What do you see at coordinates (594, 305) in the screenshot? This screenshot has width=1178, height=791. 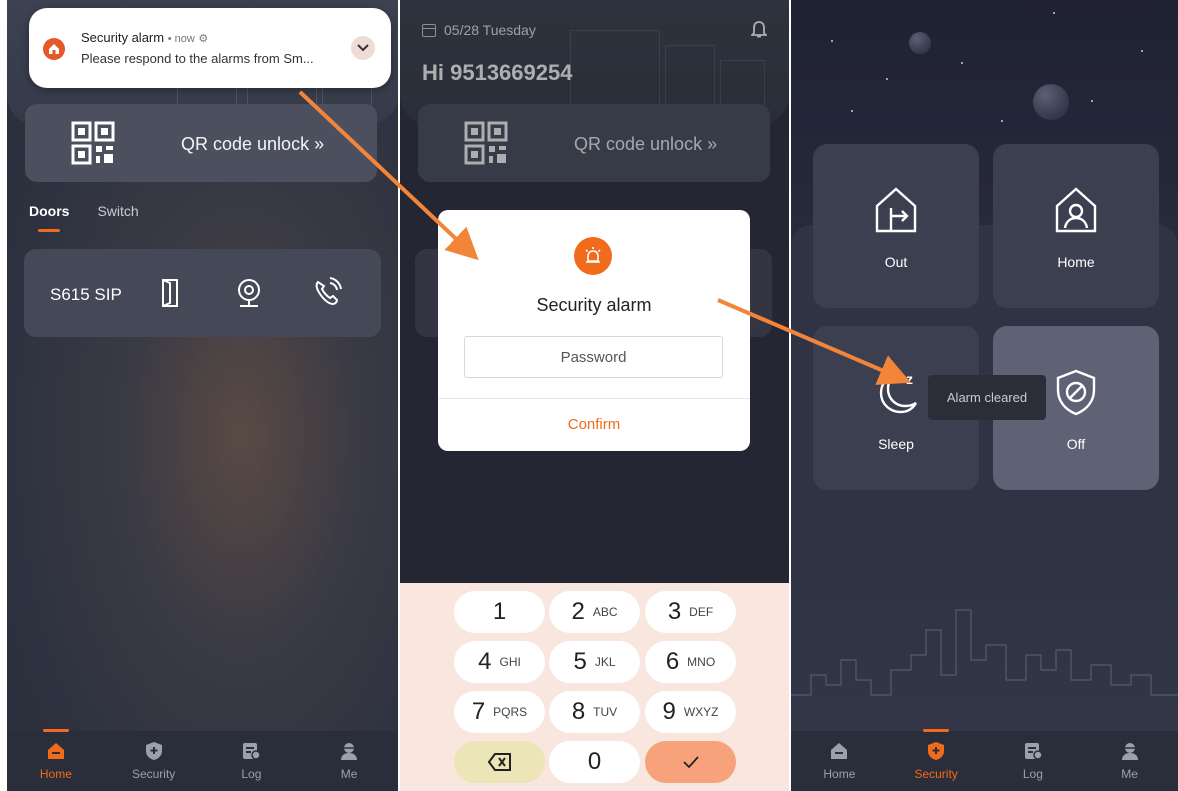 I see `dialog-title: Security alarm` at bounding box center [594, 305].